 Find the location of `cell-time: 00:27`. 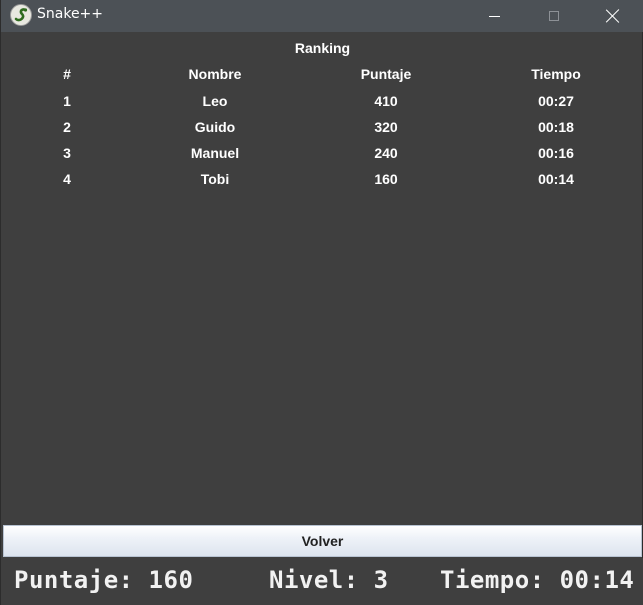

cell-time: 00:27 is located at coordinates (556, 101).